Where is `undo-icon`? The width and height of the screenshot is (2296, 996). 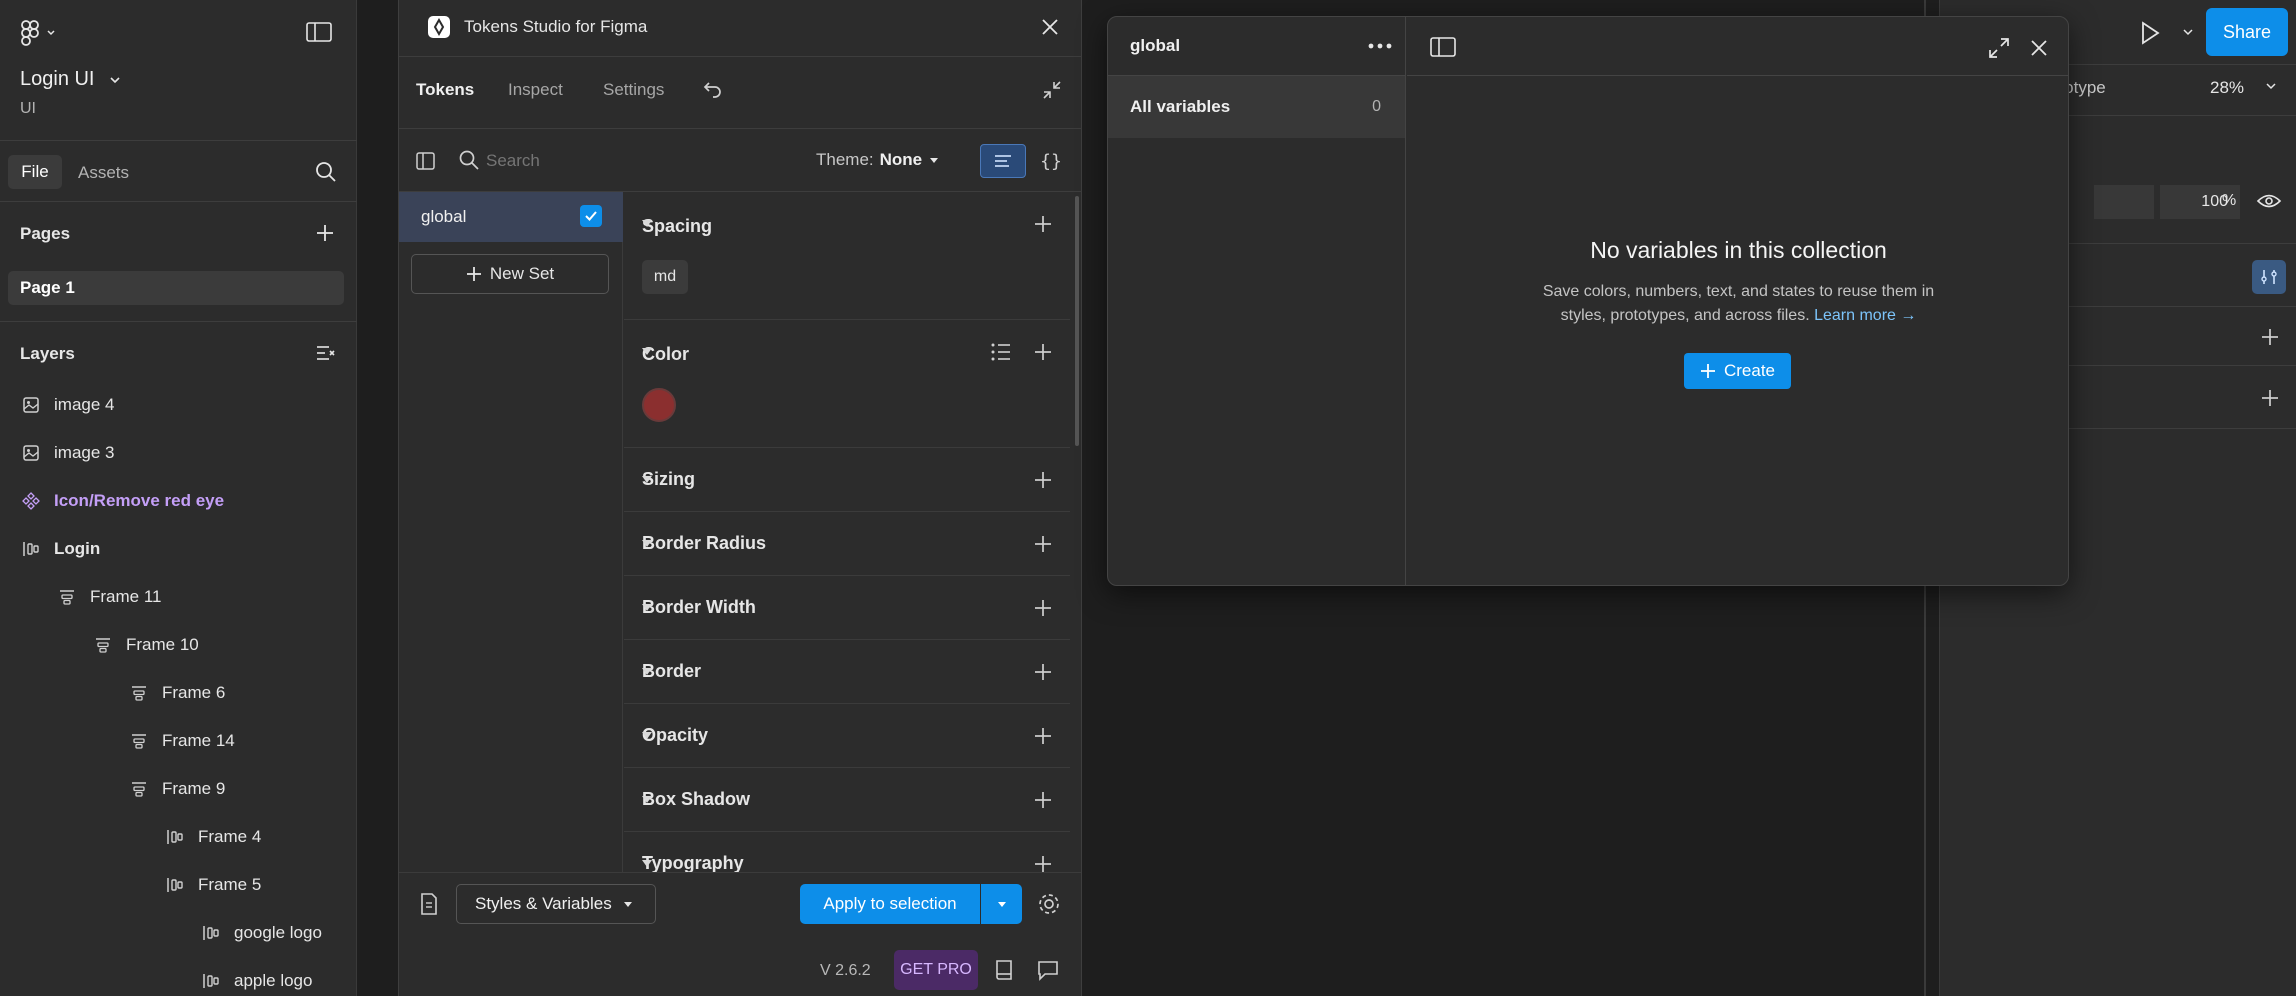
undo-icon is located at coordinates (713, 89).